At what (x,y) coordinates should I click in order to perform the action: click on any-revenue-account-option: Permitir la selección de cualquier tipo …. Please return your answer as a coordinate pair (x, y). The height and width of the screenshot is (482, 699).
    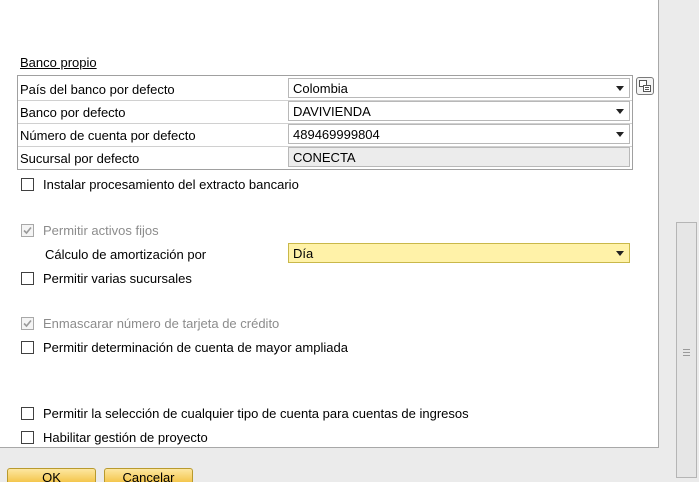
    Looking at the image, I should click on (245, 413).